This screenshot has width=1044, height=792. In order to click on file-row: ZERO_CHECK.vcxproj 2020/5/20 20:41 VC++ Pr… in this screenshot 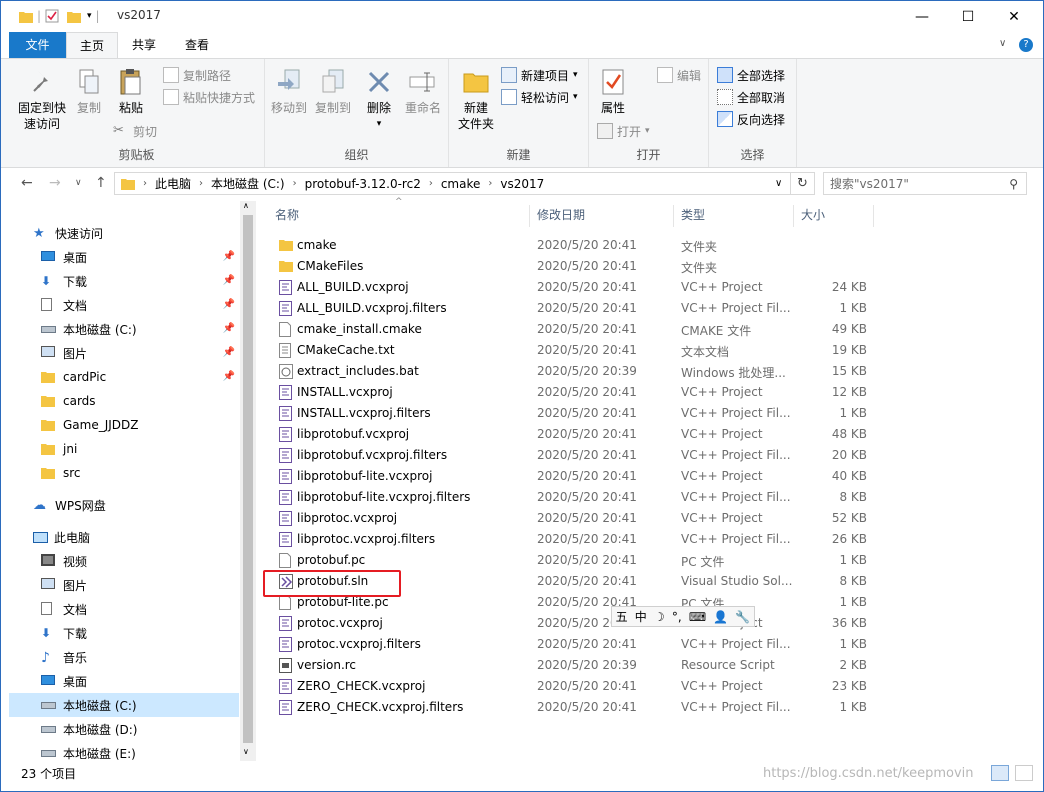, I will do `click(570, 686)`.